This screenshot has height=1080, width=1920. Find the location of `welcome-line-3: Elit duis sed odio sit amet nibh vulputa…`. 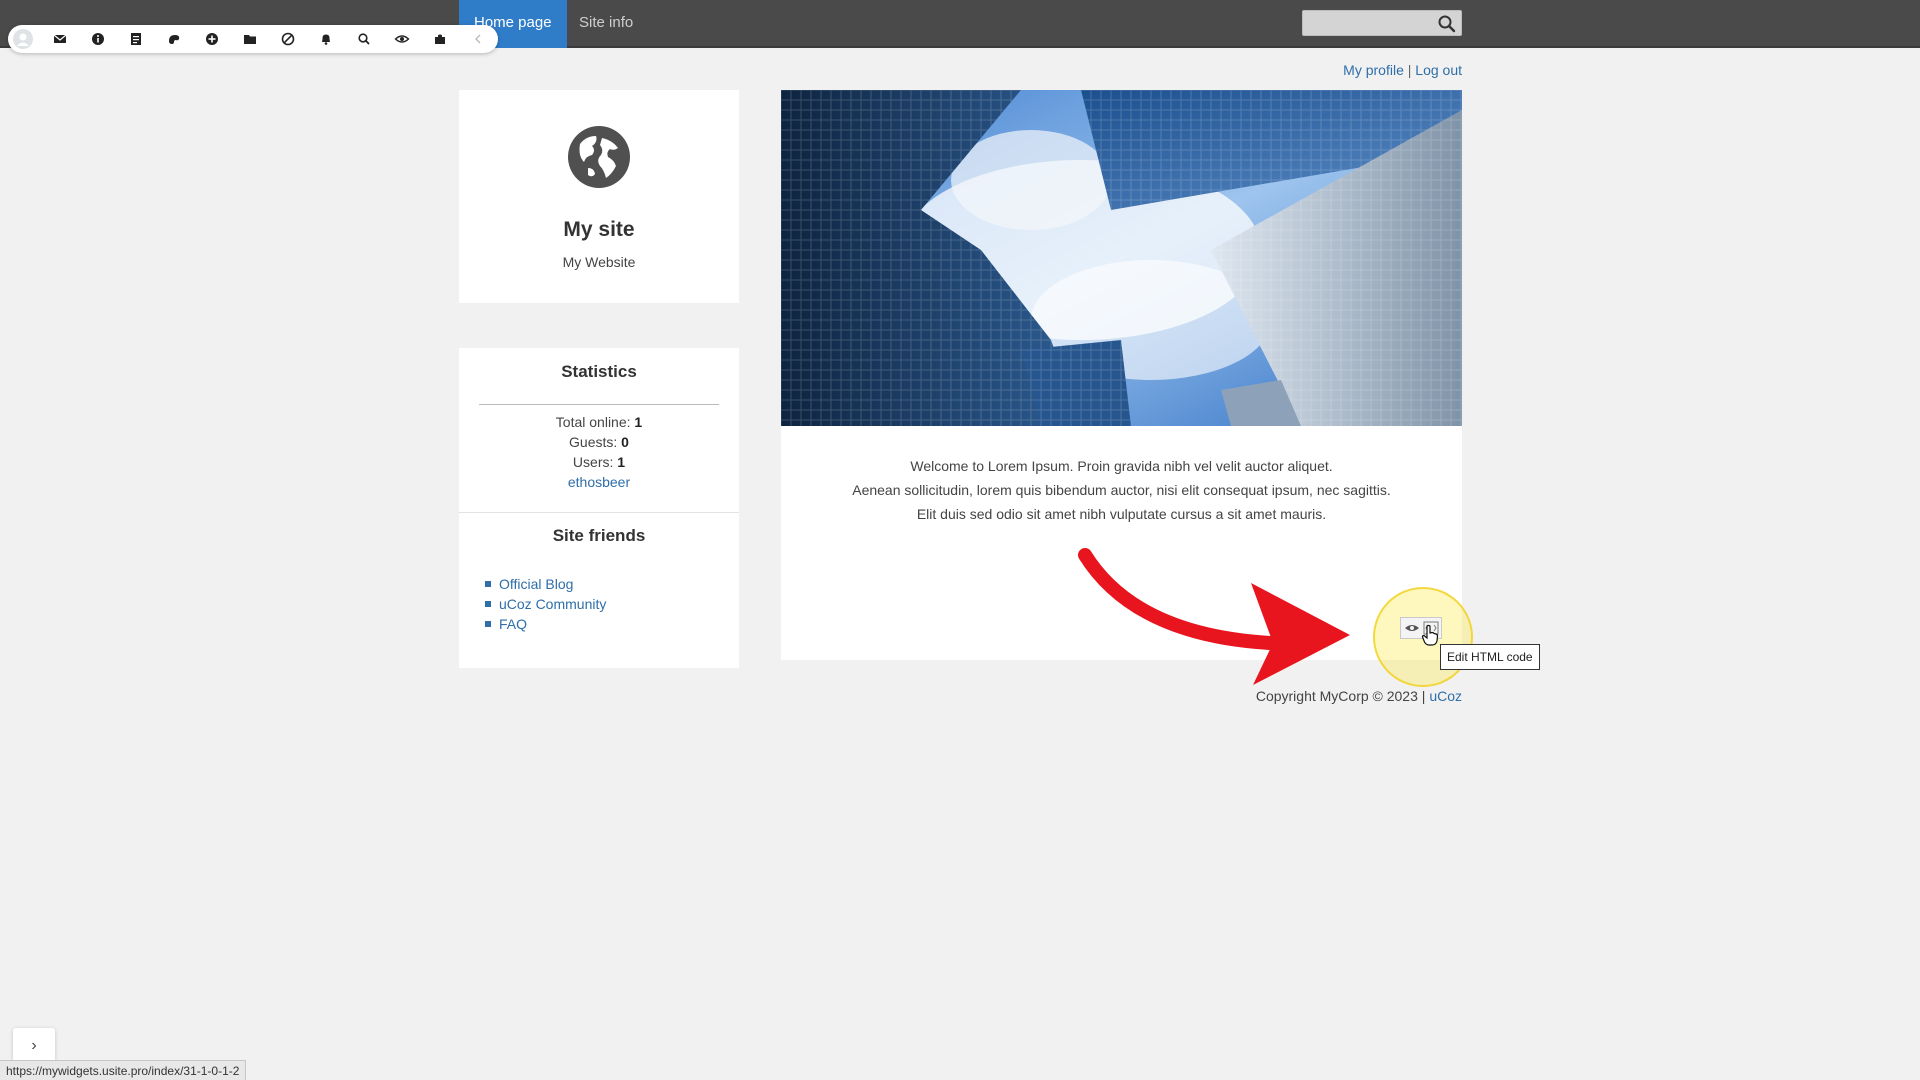

welcome-line-3: Elit duis sed odio sit amet nibh vulputa… is located at coordinates (1121, 514).